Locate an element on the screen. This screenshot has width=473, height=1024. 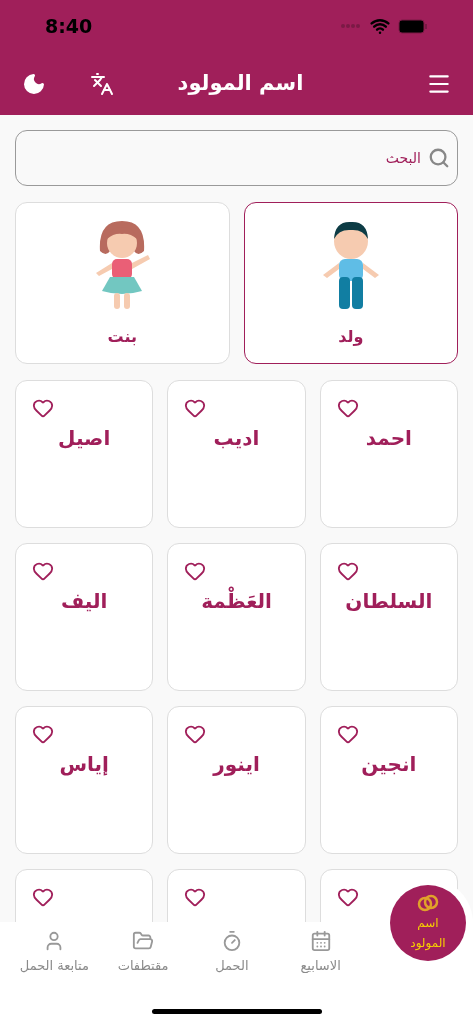
gender-card: بنت is located at coordinates (122, 283).